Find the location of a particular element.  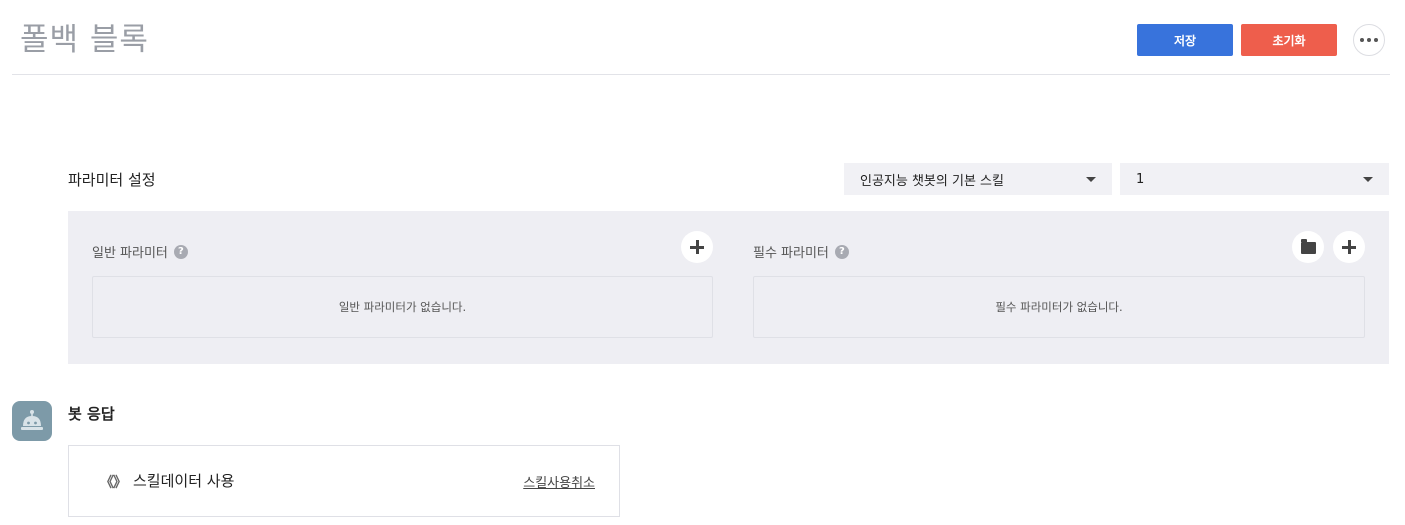

more-options-button is located at coordinates (1369, 40).